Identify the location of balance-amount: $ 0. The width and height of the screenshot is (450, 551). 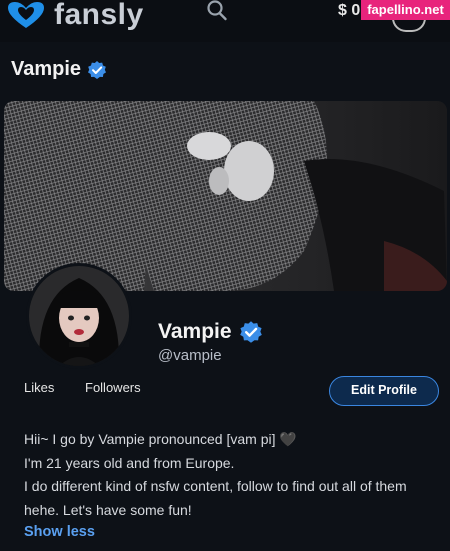
(349, 11).